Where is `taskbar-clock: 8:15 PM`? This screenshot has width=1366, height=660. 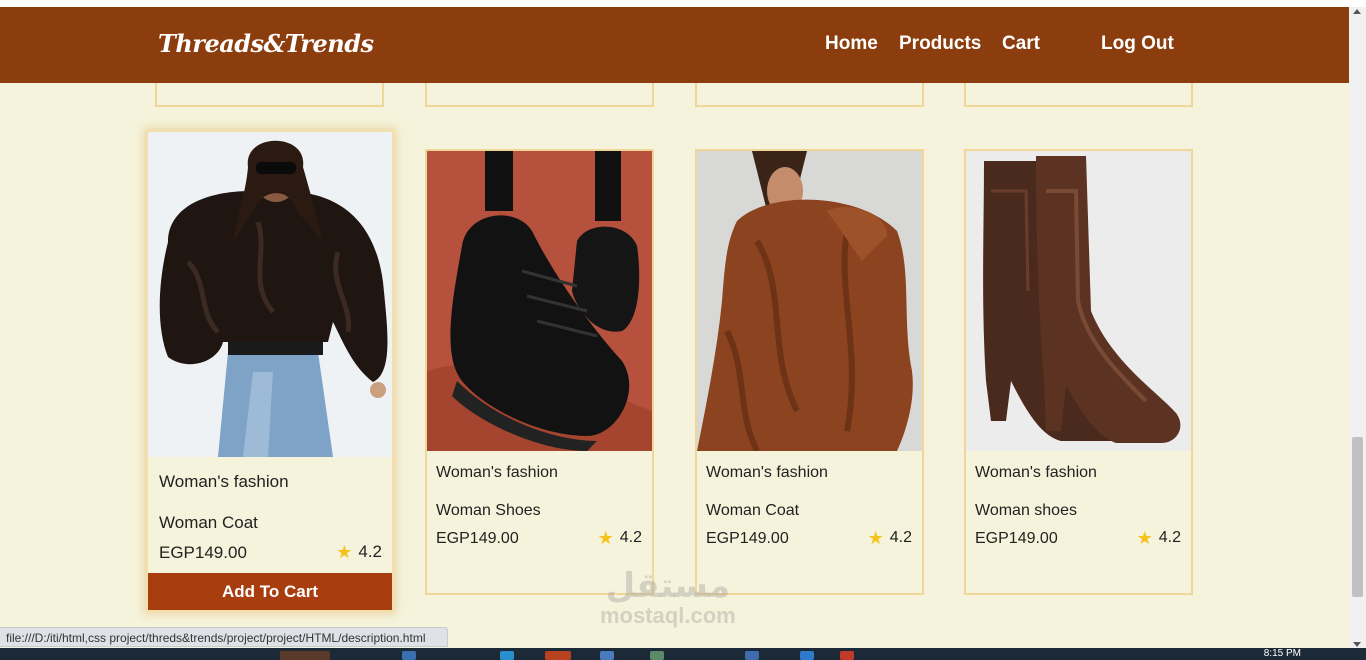 taskbar-clock: 8:15 PM is located at coordinates (1282, 653).